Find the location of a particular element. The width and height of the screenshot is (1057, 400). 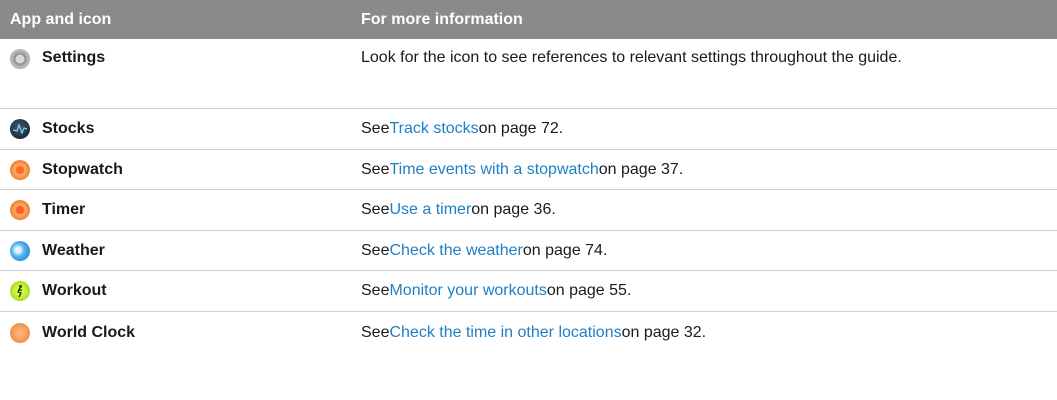

table-row-timer: Timer See Use a timer on page 36. is located at coordinates (528, 210).